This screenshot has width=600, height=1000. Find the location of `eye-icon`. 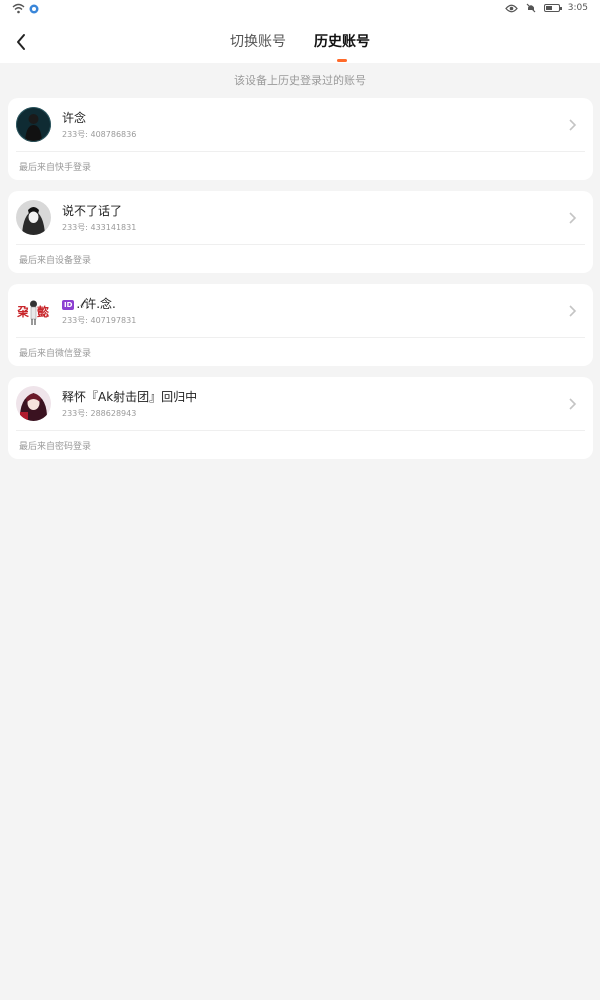

eye-icon is located at coordinates (511, 8).